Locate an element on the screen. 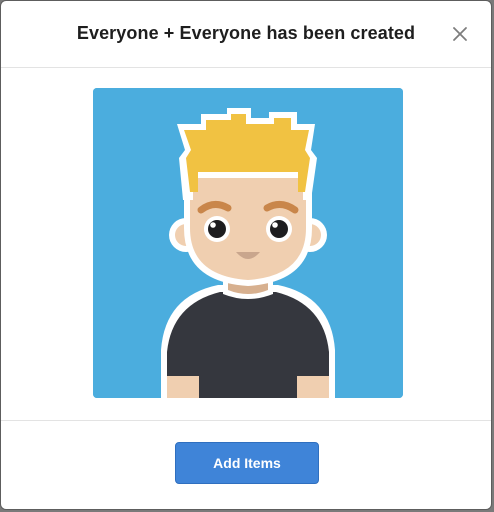  close-icon is located at coordinates (460, 34).